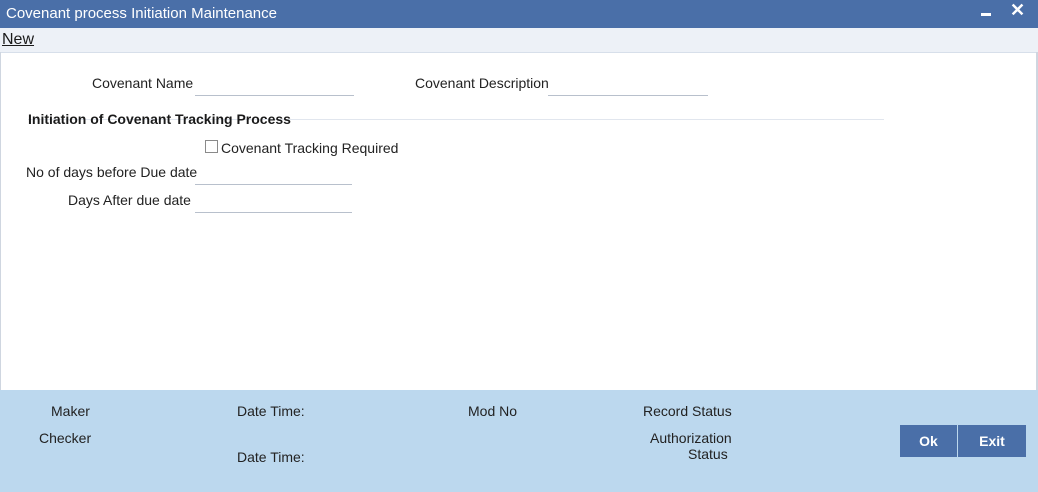 This screenshot has width=1038, height=492. What do you see at coordinates (112, 172) in the screenshot?
I see `days-before-label: No of days before Due date` at bounding box center [112, 172].